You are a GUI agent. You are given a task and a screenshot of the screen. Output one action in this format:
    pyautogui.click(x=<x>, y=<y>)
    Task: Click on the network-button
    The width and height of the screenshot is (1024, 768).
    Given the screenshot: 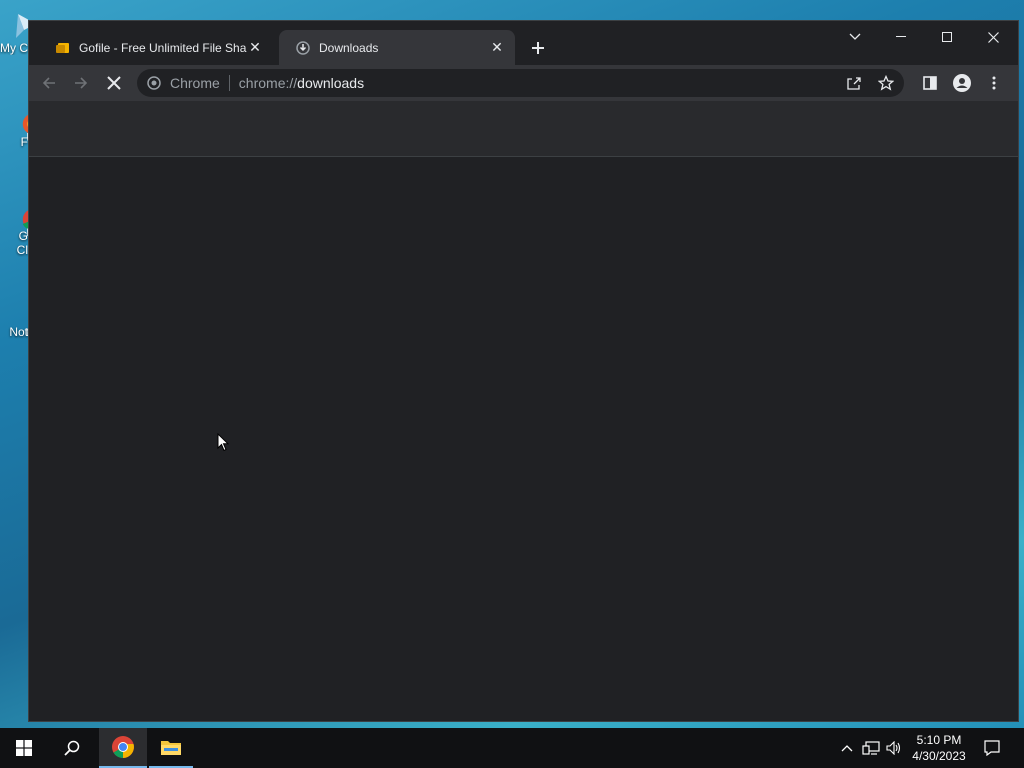 What is the action you would take?
    pyautogui.click(x=871, y=748)
    